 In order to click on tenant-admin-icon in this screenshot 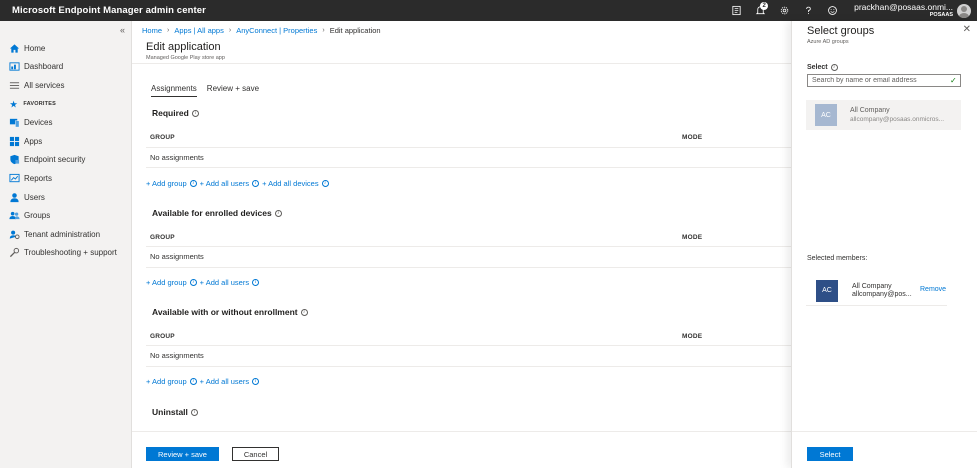, I will do `click(14, 234)`.